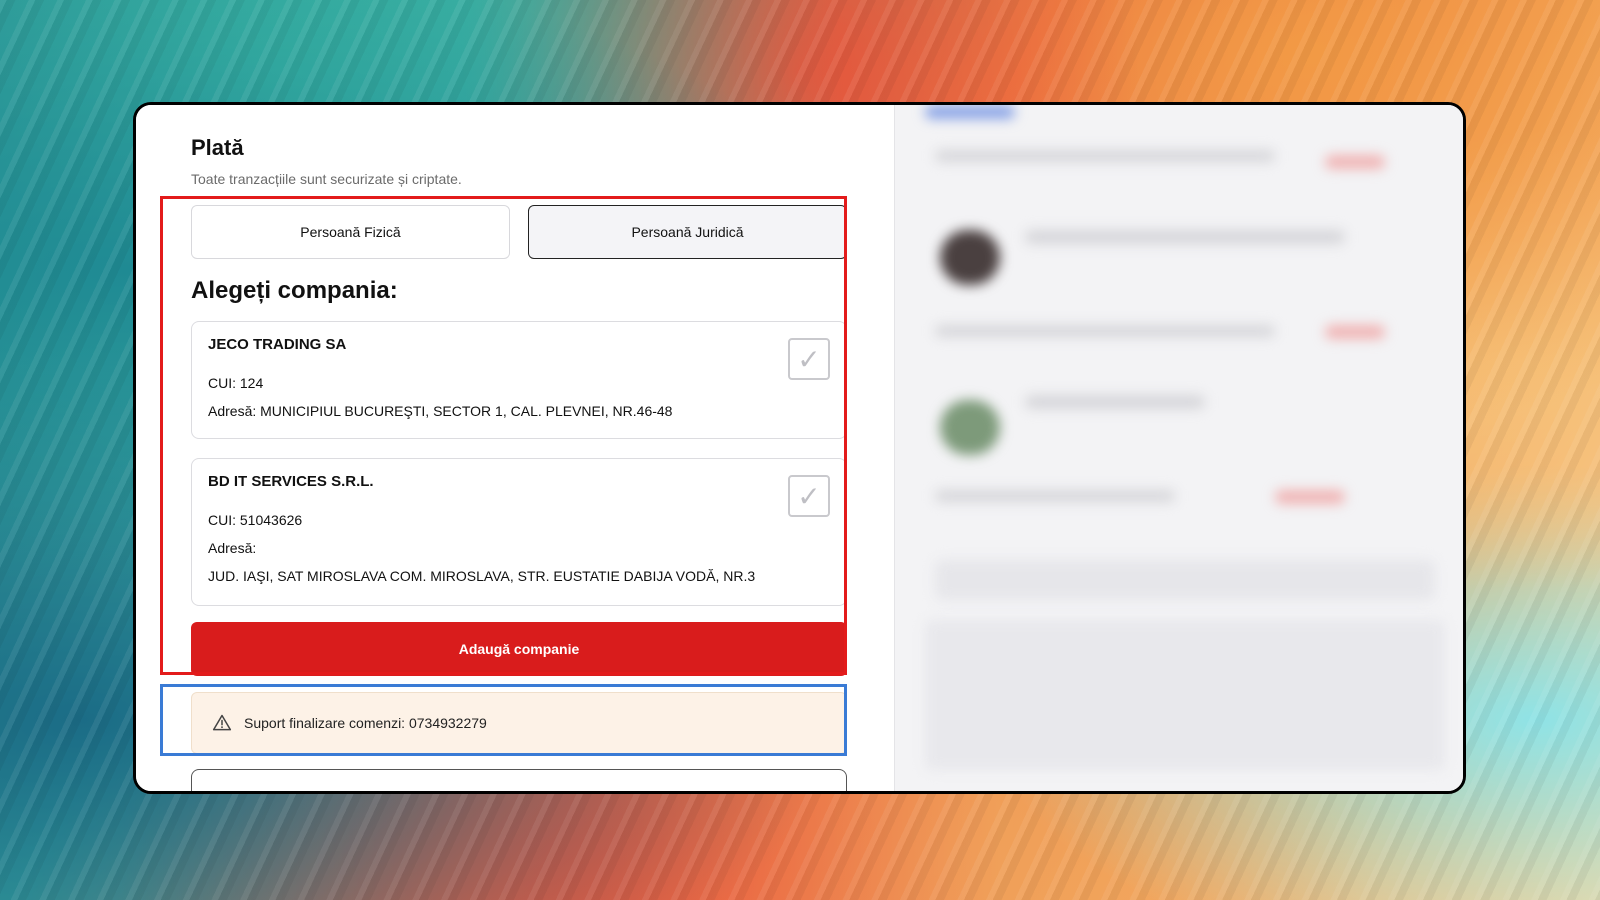  What do you see at coordinates (255, 520) in the screenshot?
I see `company-cui: CUI: 51043626` at bounding box center [255, 520].